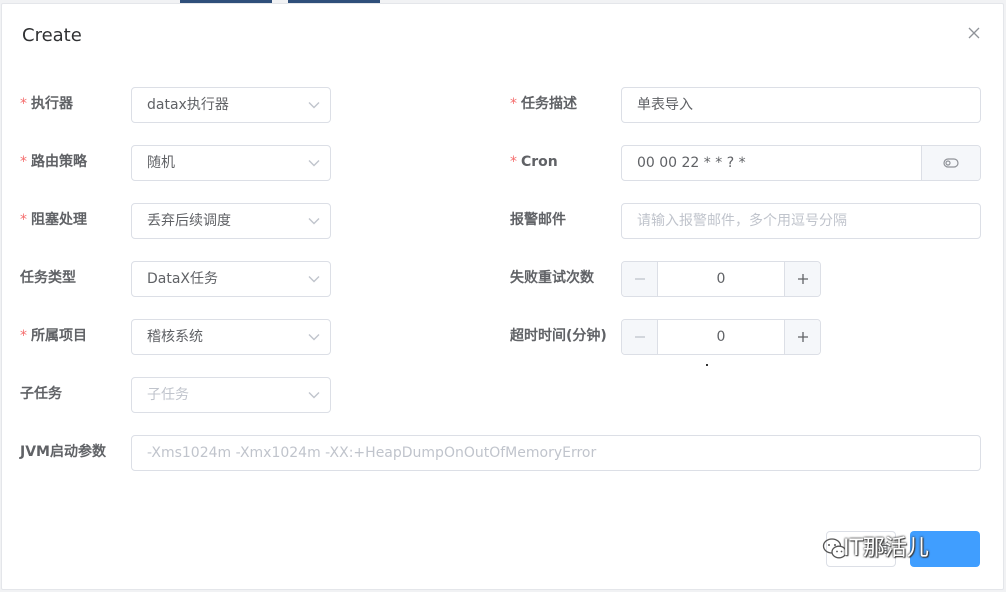  I want to click on task-type-select: DataX任务, so click(231, 279).